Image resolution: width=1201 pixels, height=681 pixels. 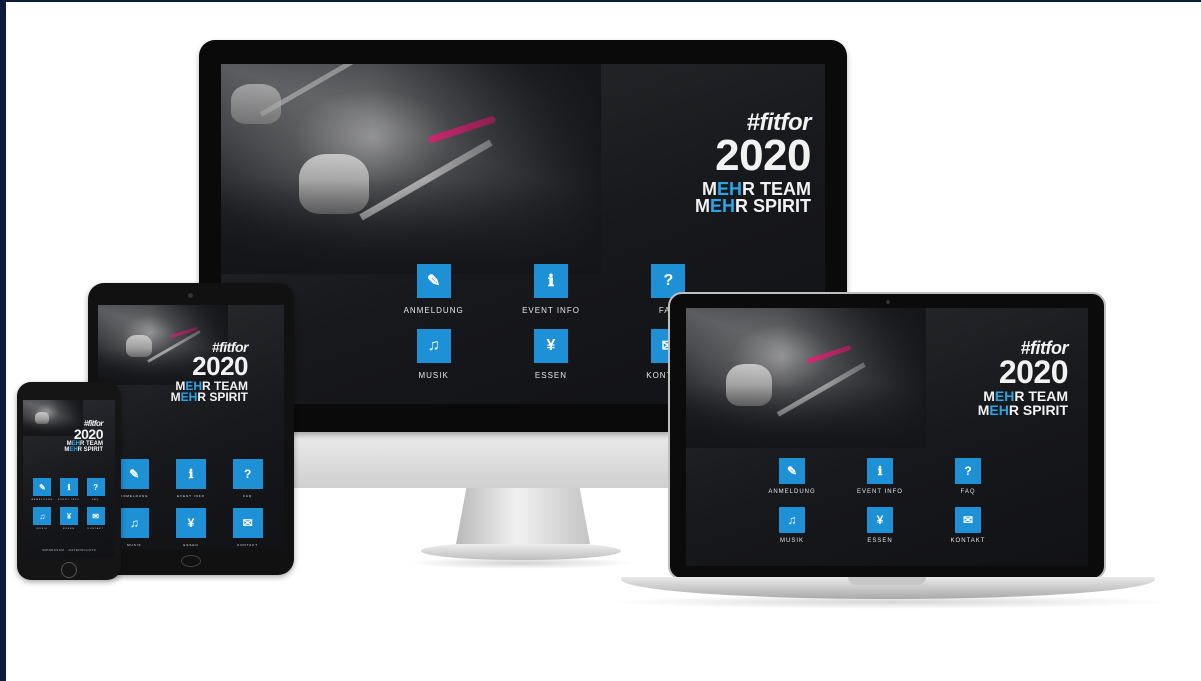 What do you see at coordinates (69, 570) in the screenshot?
I see `phone-home-button` at bounding box center [69, 570].